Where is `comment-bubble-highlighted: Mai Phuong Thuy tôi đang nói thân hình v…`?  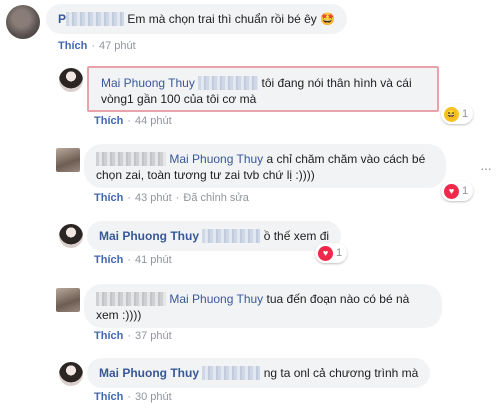
comment-bubble-highlighted: Mai Phuong Thuy tôi đang nói thân hình v… is located at coordinates (263, 89).